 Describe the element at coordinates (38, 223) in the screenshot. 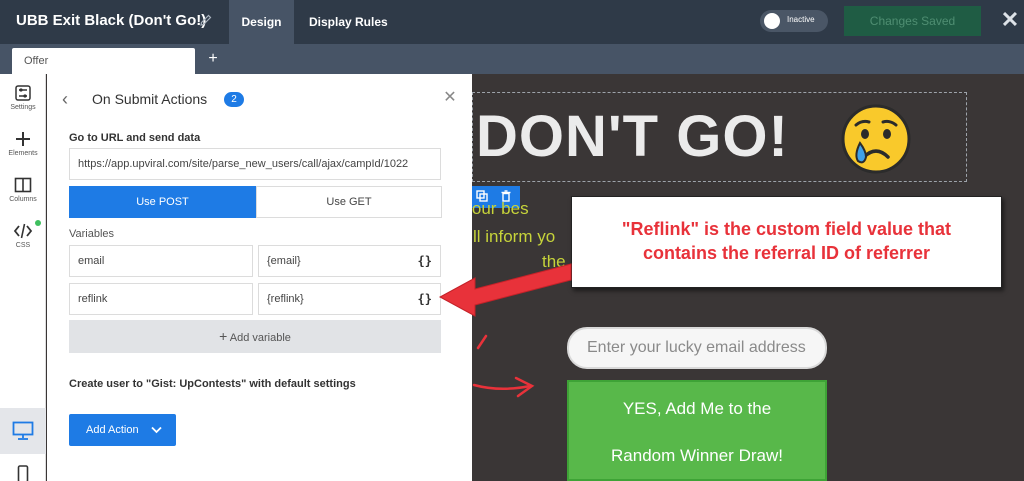

I see `css-status-dot` at that location.